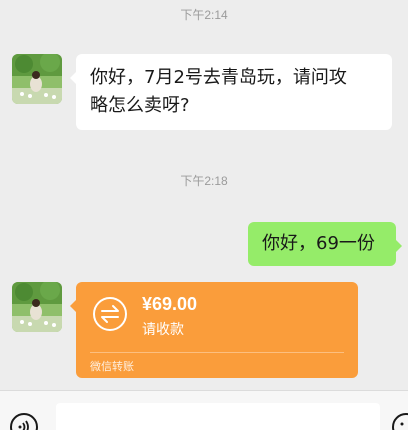 Image resolution: width=408 pixels, height=430 pixels. What do you see at coordinates (217, 352) in the screenshot?
I see `divider` at bounding box center [217, 352].